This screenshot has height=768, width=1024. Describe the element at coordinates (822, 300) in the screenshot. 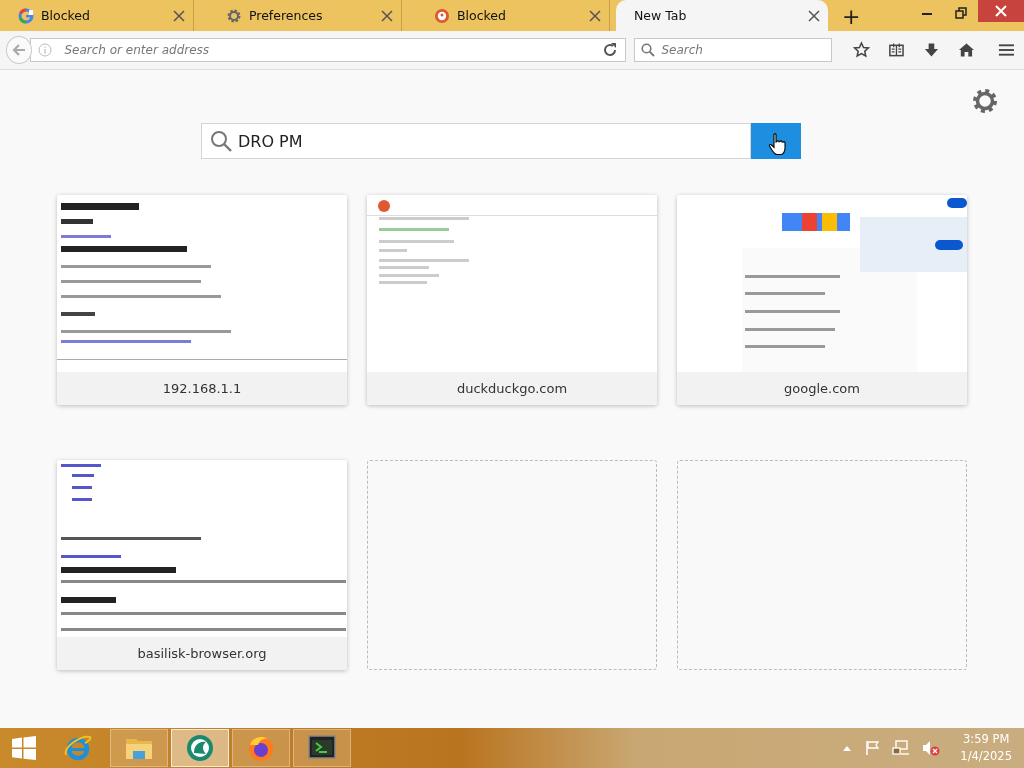

I see `site-tile: google.com` at that location.